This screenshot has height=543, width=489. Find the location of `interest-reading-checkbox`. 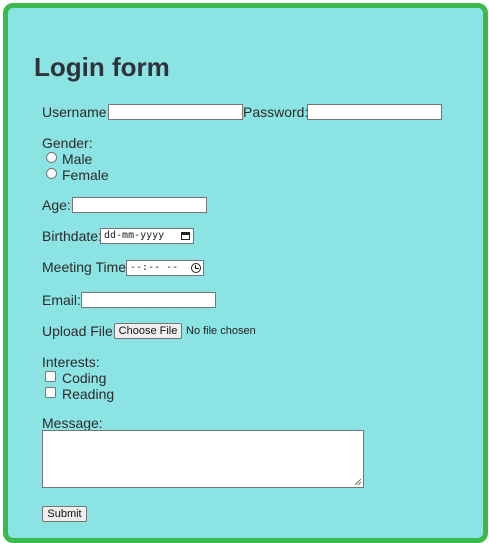

interest-reading-checkbox is located at coordinates (50, 392).